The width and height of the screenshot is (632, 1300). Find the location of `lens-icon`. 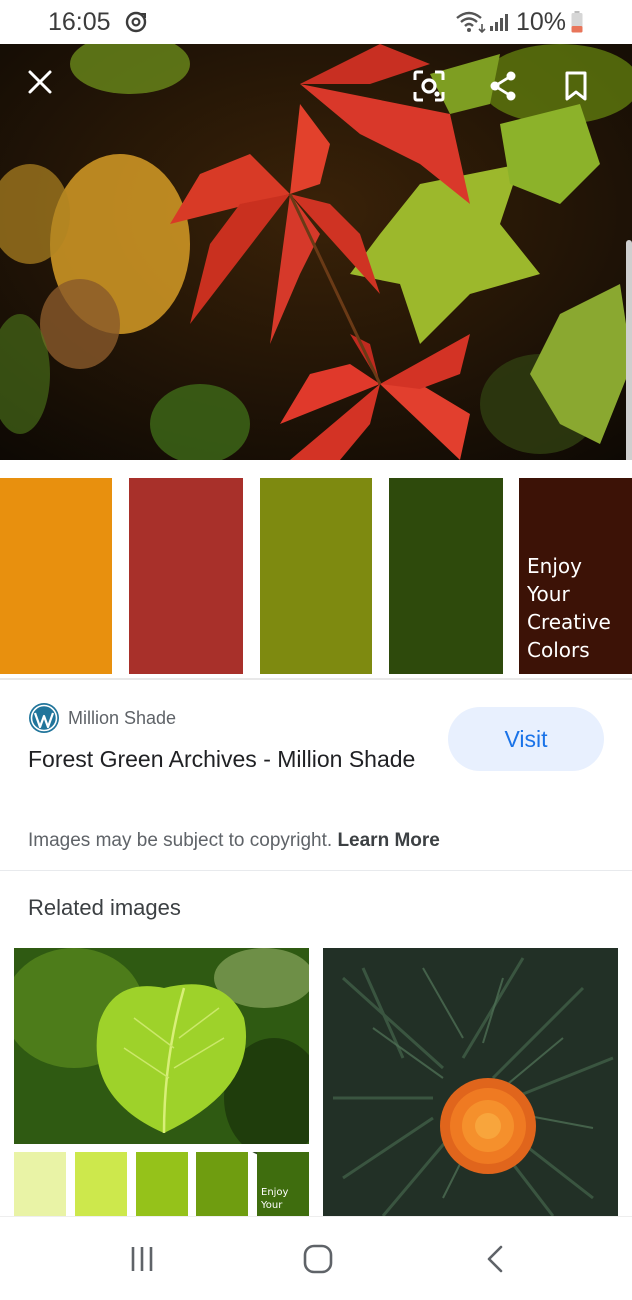

lens-icon is located at coordinates (429, 86).